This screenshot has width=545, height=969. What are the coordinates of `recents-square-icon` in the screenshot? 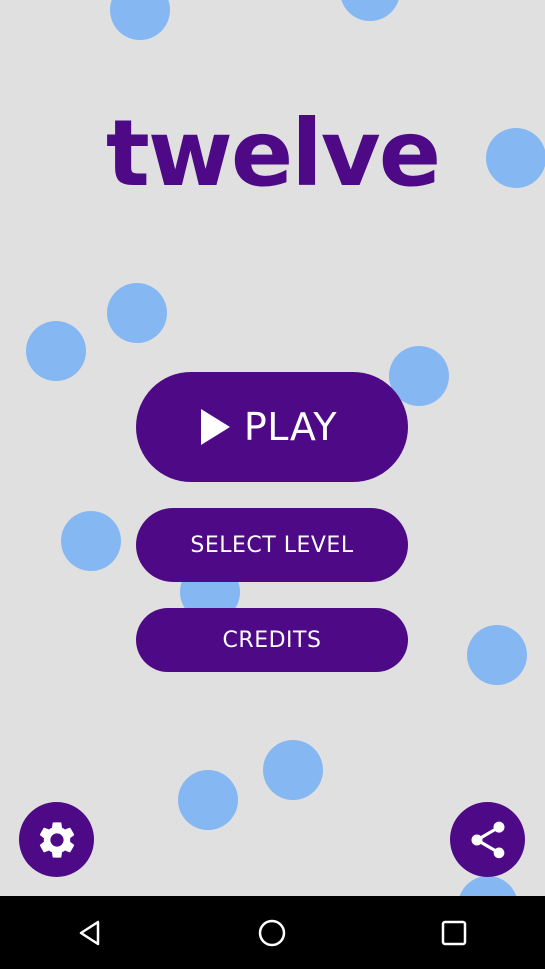 It's located at (454, 932).